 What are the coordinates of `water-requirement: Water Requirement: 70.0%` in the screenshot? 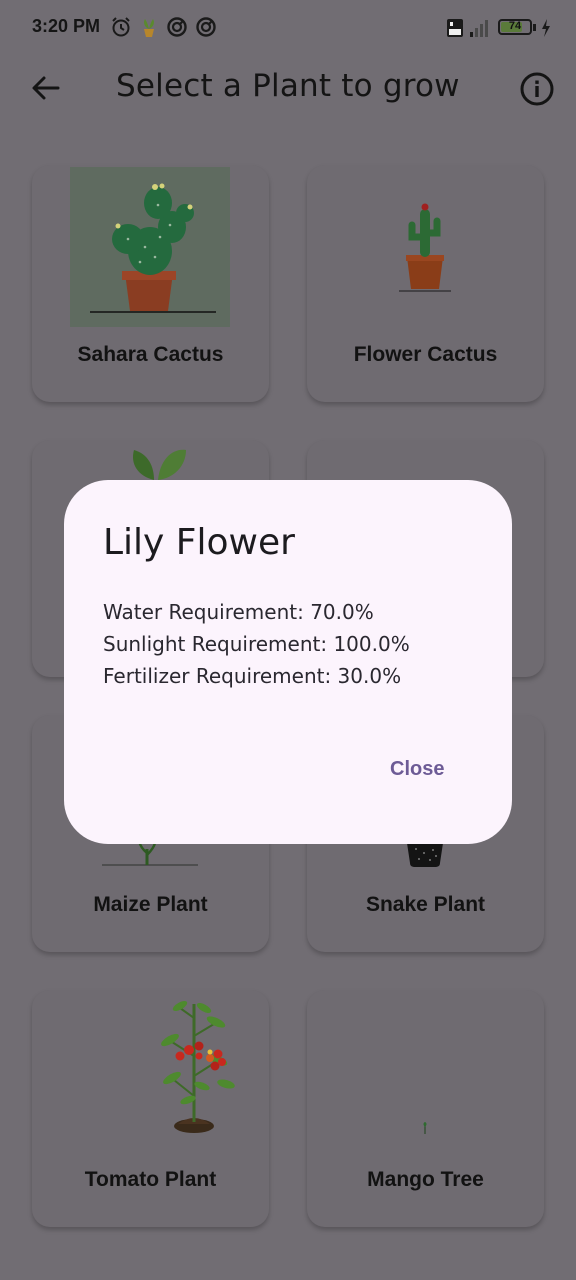 It's located at (238, 612).